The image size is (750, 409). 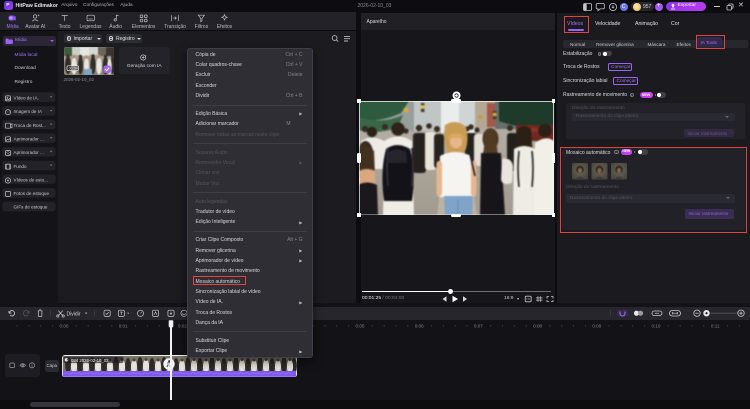 What do you see at coordinates (72, 68) in the screenshot?
I see `svg-text: 00:04` at bounding box center [72, 68].